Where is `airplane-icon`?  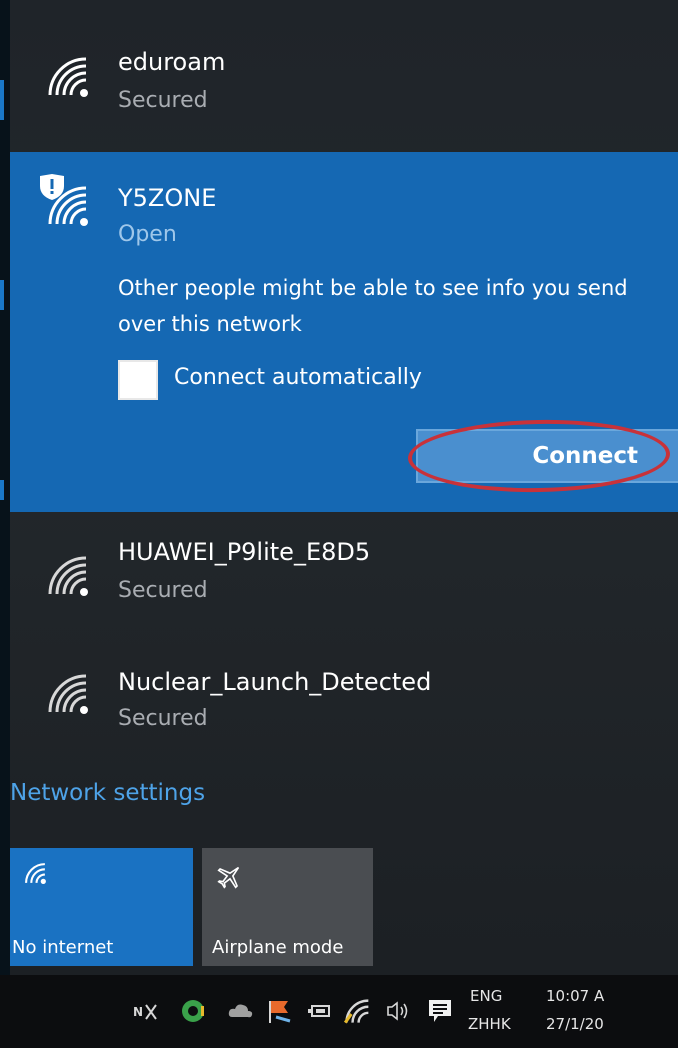 airplane-icon is located at coordinates (228, 877).